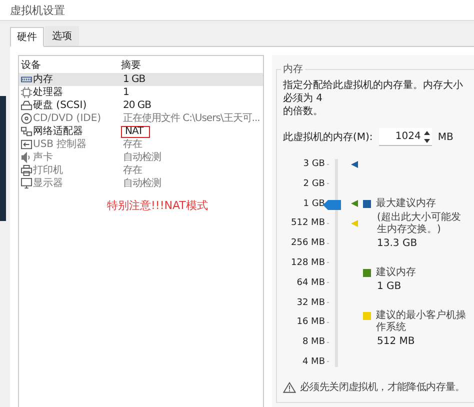 This screenshot has width=474, height=407. I want to click on tick-label: 64 MB, so click(310, 283).